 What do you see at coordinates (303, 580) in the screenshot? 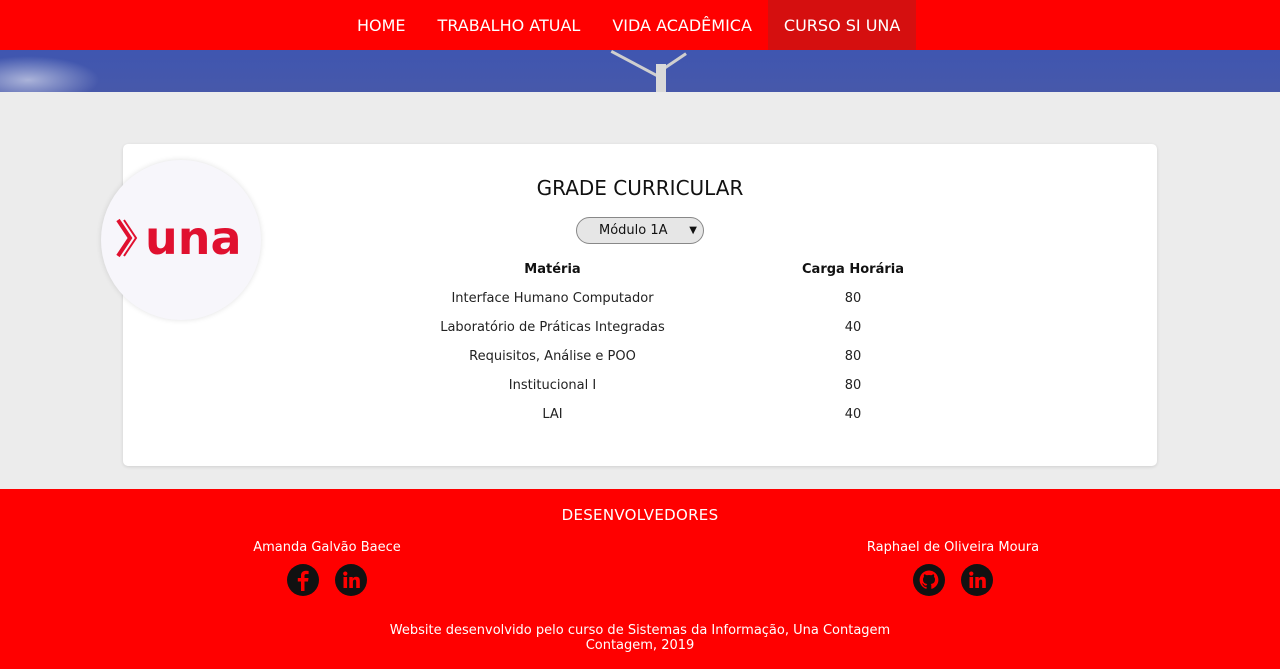
I see `facebook-icon` at bounding box center [303, 580].